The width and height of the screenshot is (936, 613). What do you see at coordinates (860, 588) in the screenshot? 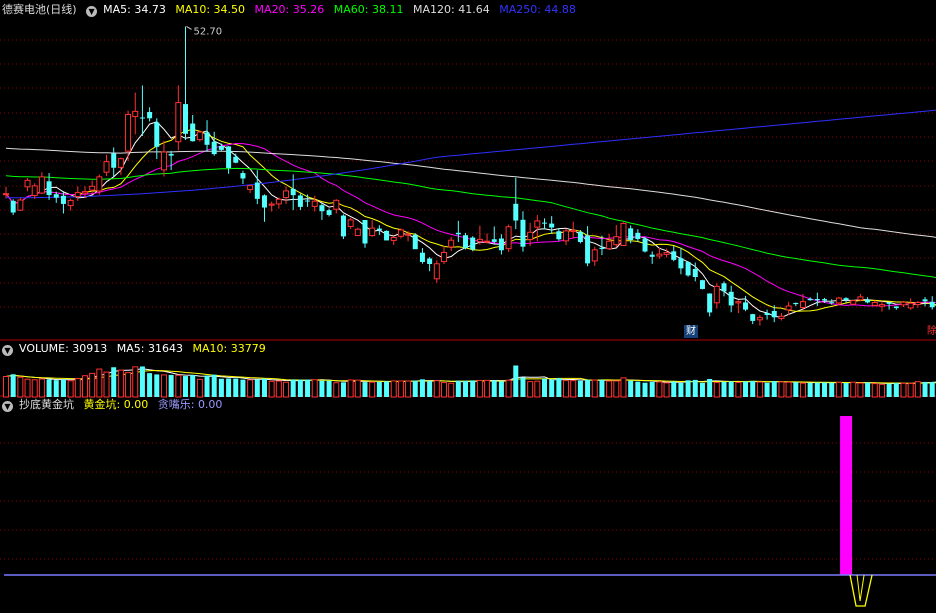
I see `greedy-signal-inner` at bounding box center [860, 588].